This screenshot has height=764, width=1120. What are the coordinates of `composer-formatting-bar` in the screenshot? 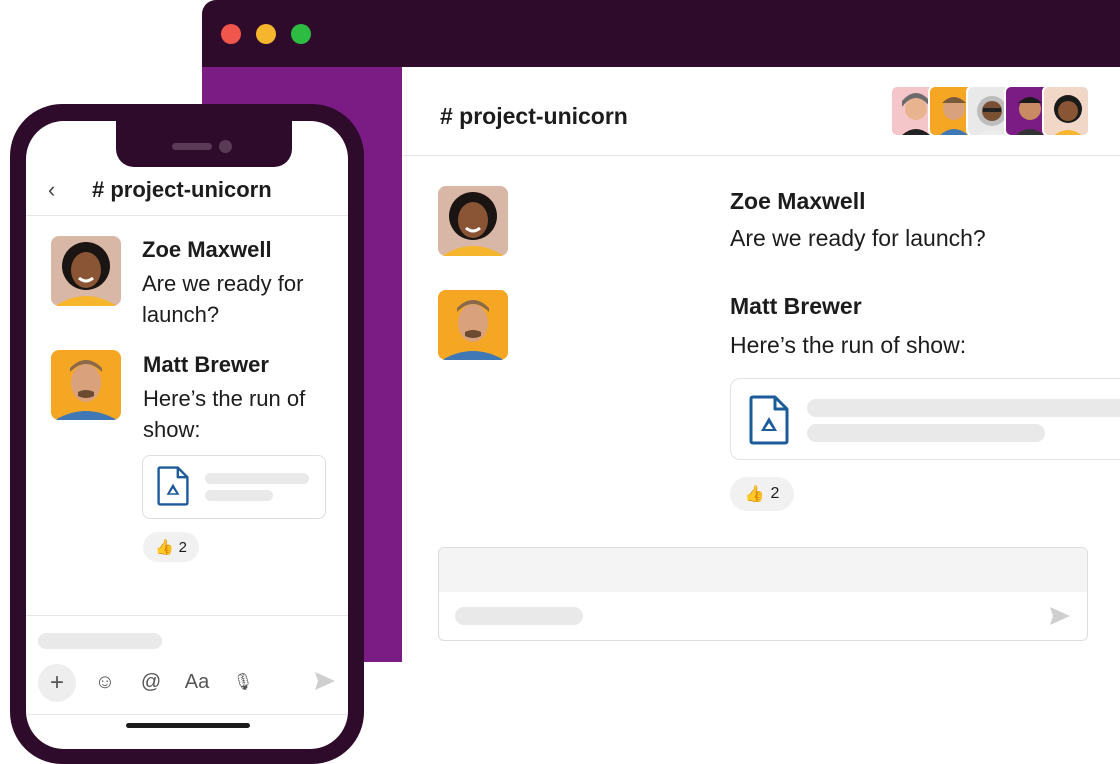 It's located at (763, 570).